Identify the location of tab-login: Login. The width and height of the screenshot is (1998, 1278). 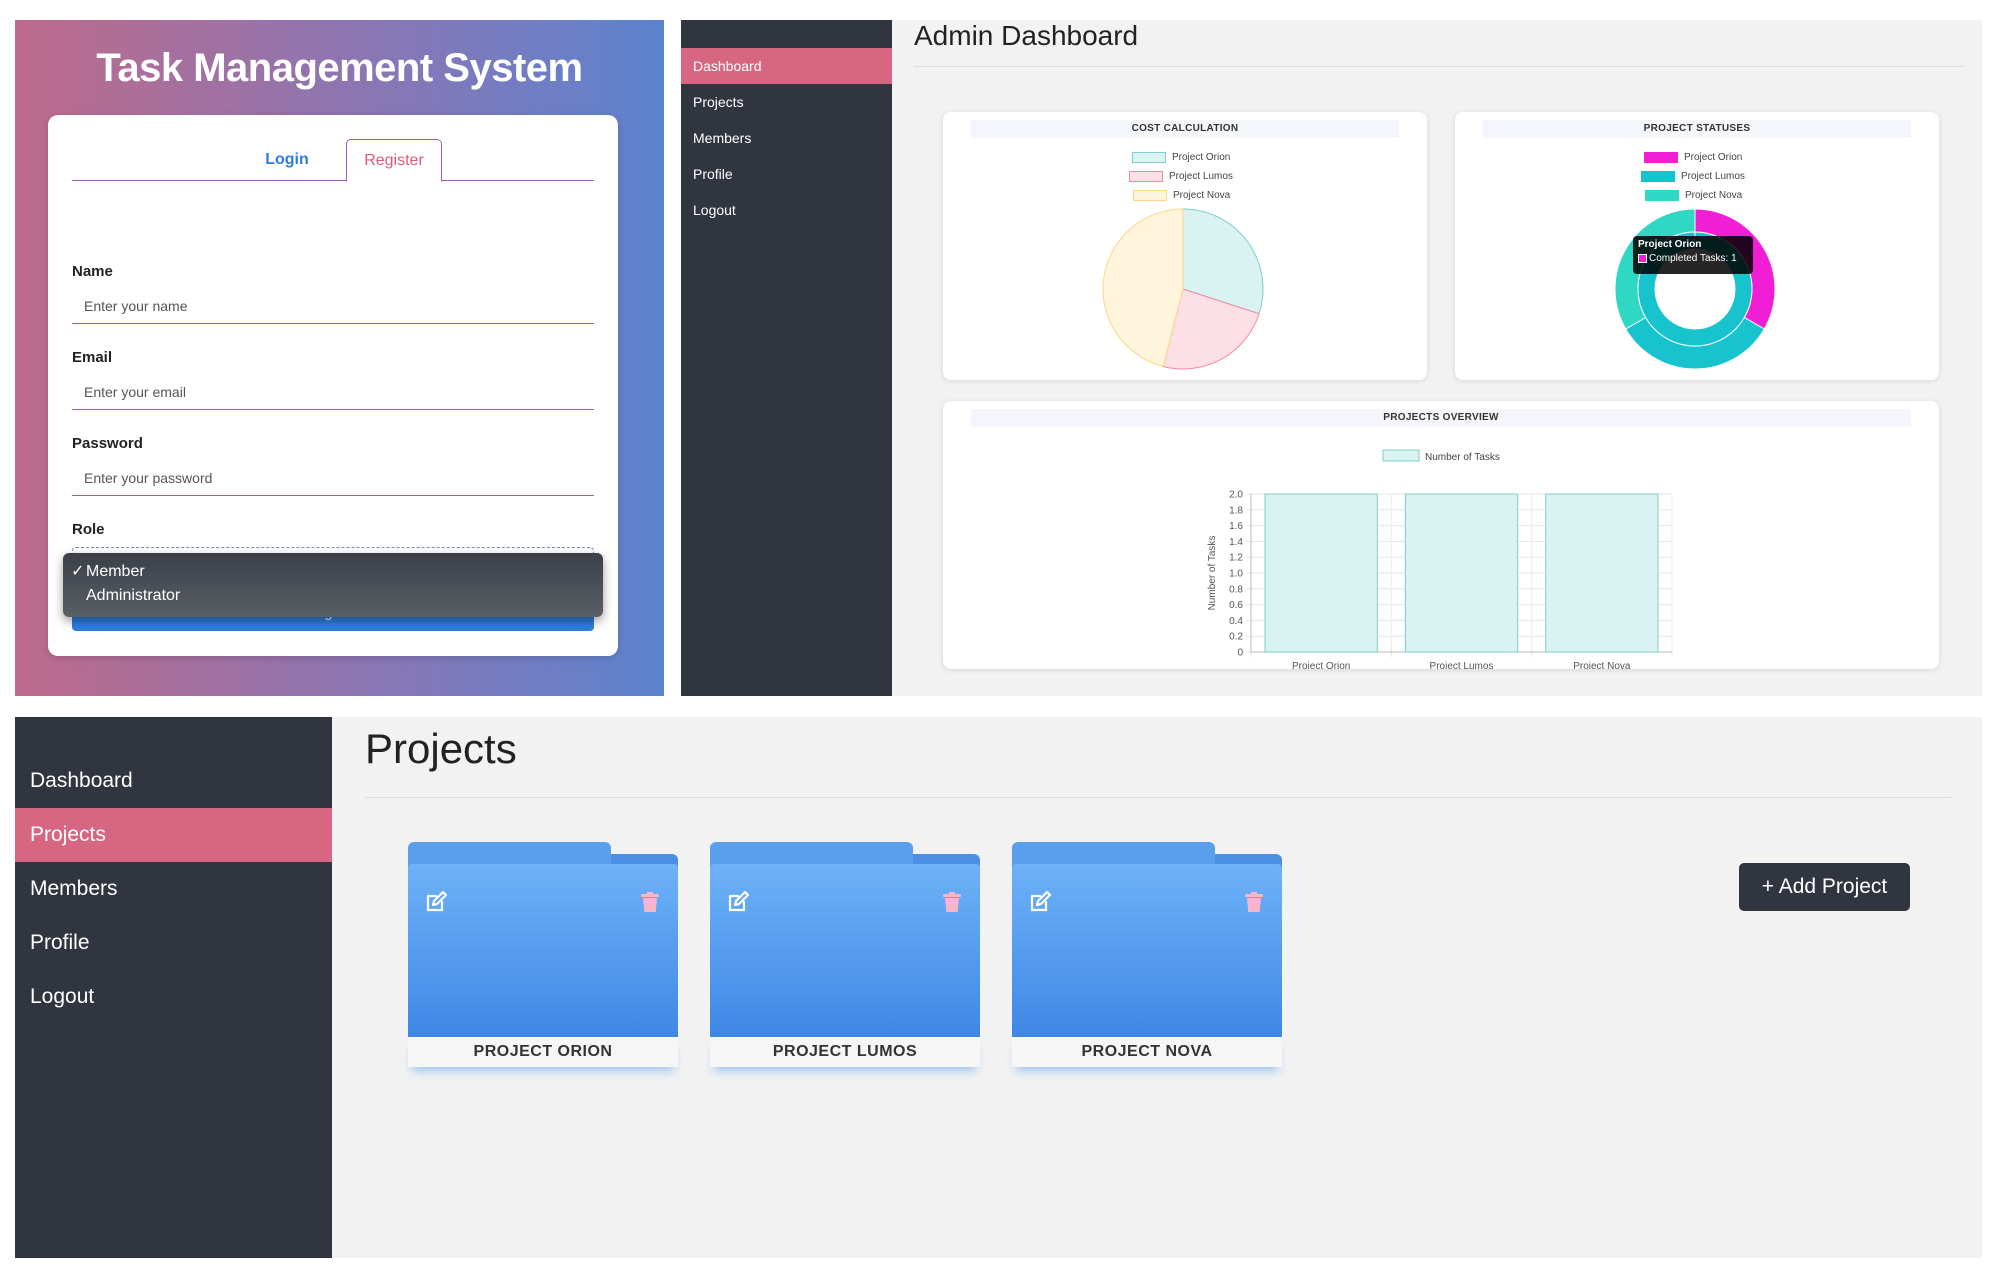
(287, 160).